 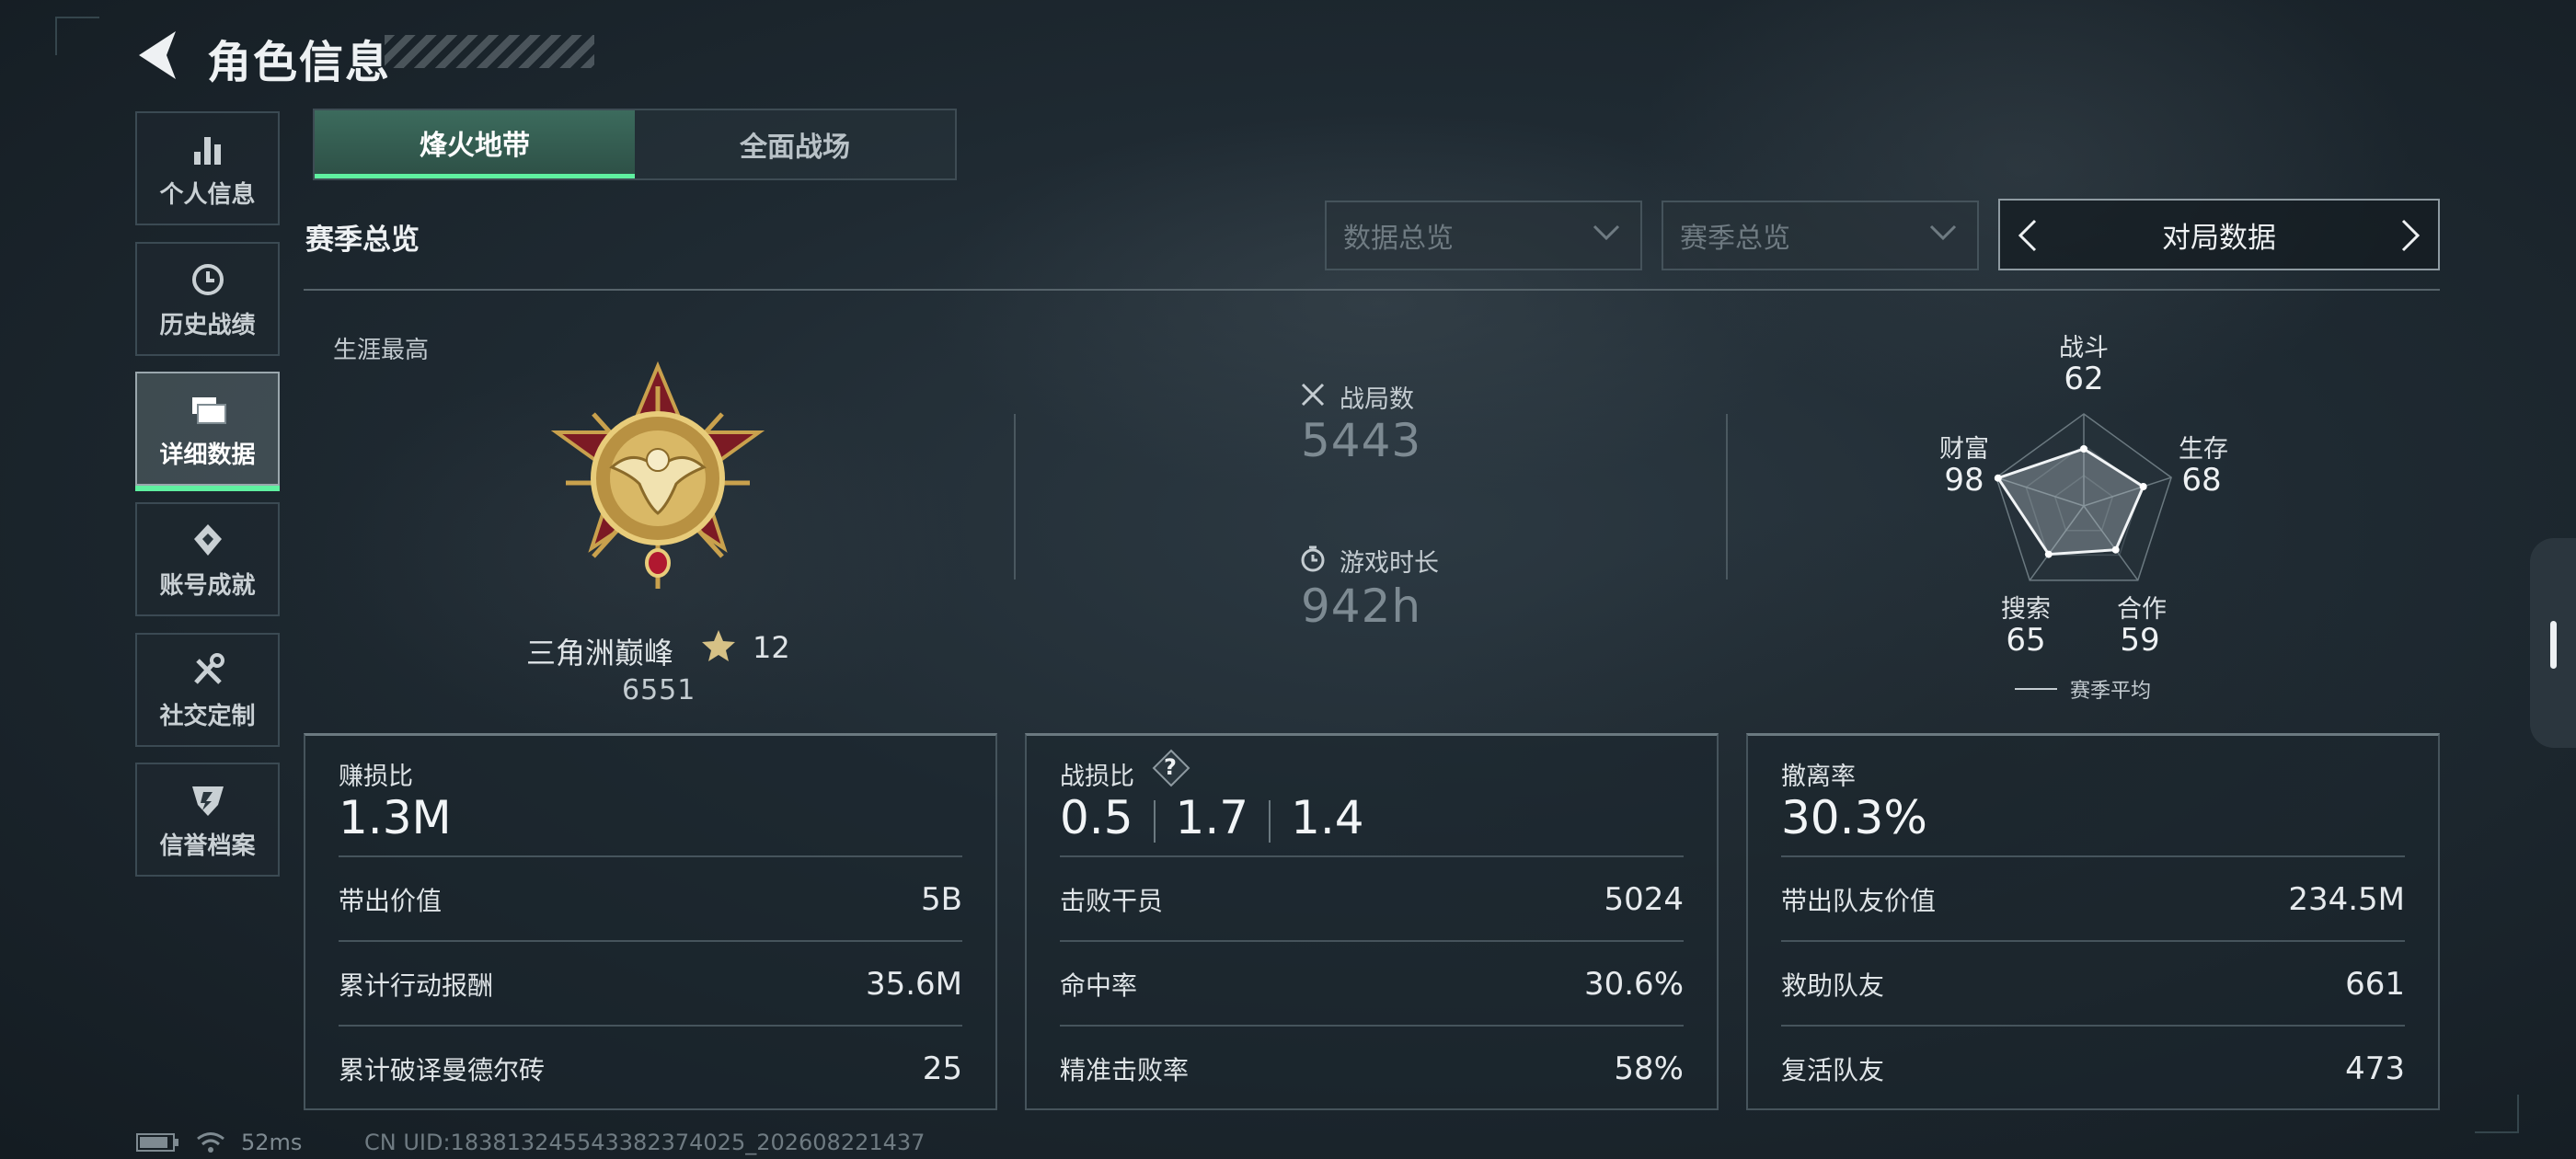 I want to click on row-label: 命中率, so click(x=1099, y=985).